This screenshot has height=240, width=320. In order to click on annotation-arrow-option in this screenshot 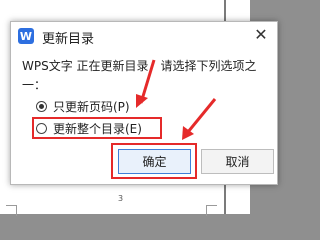, I will do `click(146, 83)`.